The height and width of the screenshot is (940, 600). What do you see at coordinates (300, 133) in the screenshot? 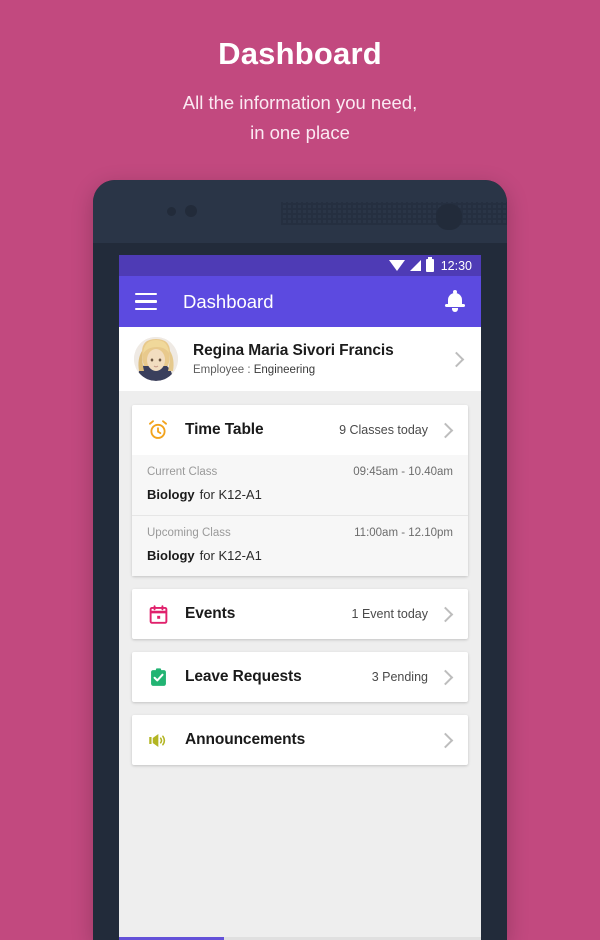
I see `promo-subtitle-line-2: in one place` at bounding box center [300, 133].